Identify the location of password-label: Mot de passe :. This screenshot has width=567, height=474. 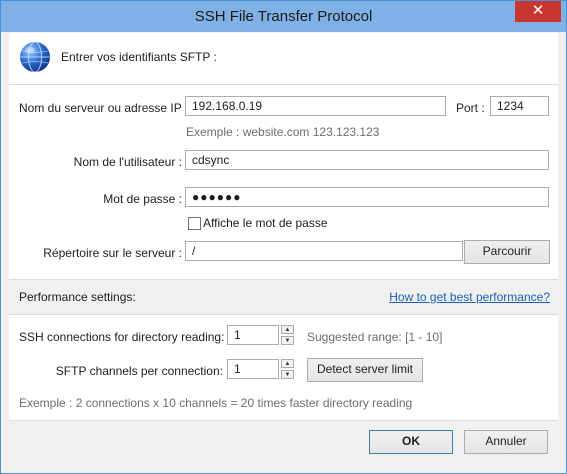
(142, 199).